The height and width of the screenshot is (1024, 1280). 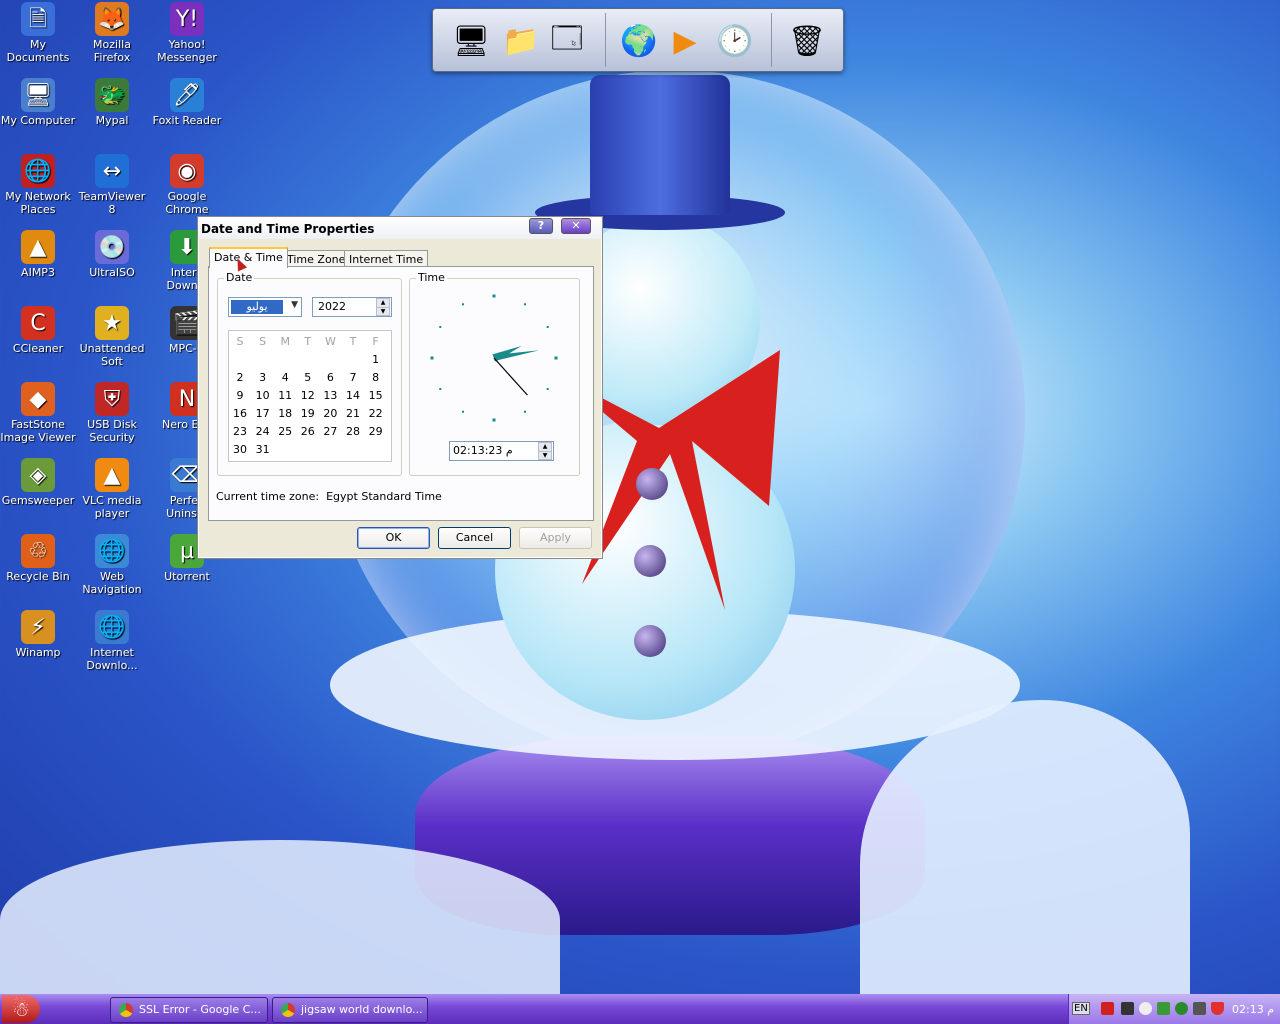 I want to click on volume-tray-icon, so click(x=1145, y=1008).